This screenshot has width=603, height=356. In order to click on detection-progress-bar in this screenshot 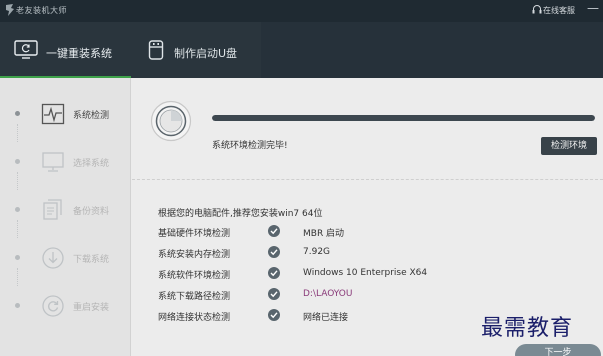, I will do `click(403, 118)`.